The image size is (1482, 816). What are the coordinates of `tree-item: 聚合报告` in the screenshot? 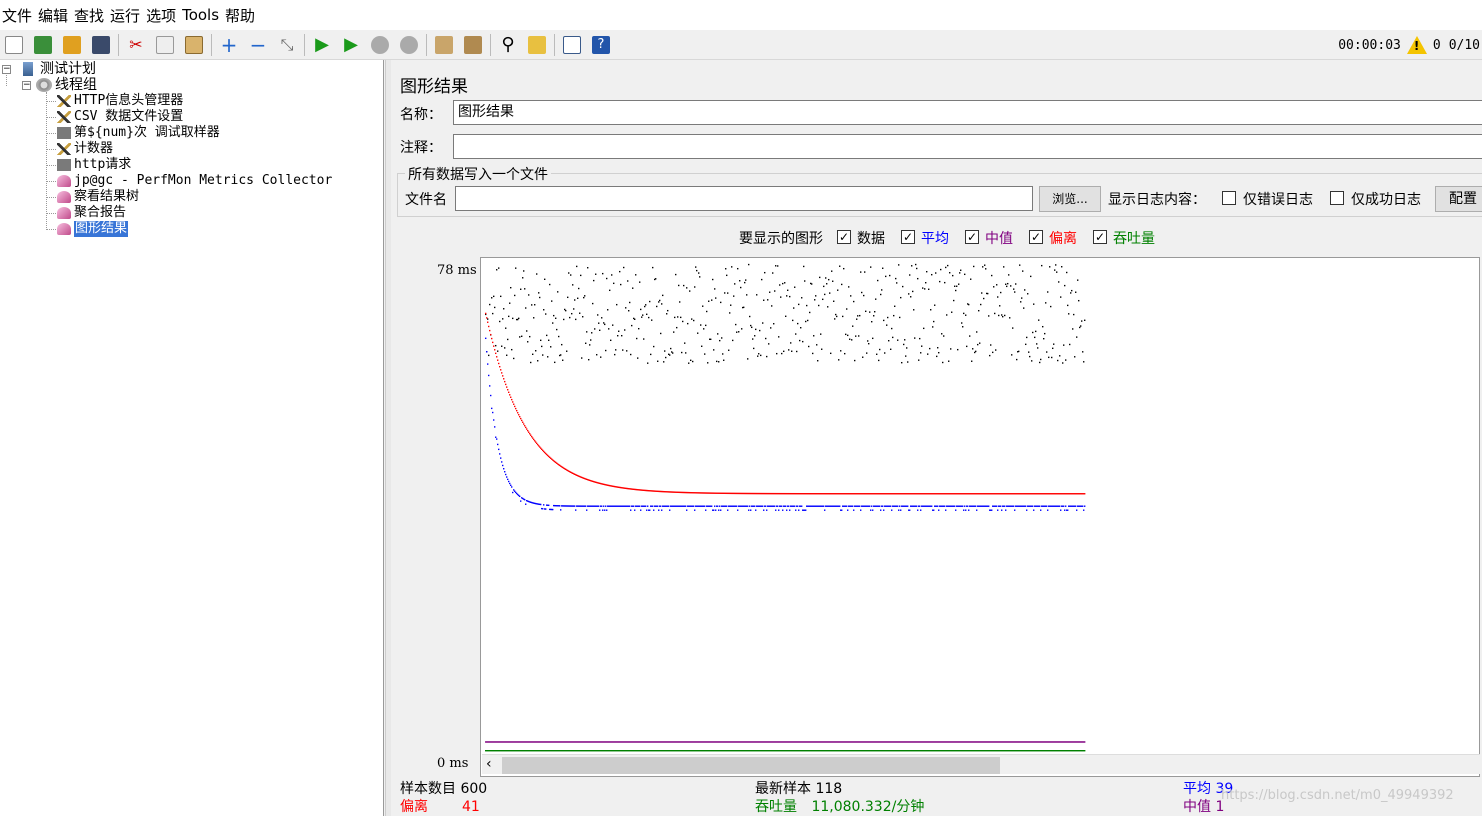 It's located at (91, 213).